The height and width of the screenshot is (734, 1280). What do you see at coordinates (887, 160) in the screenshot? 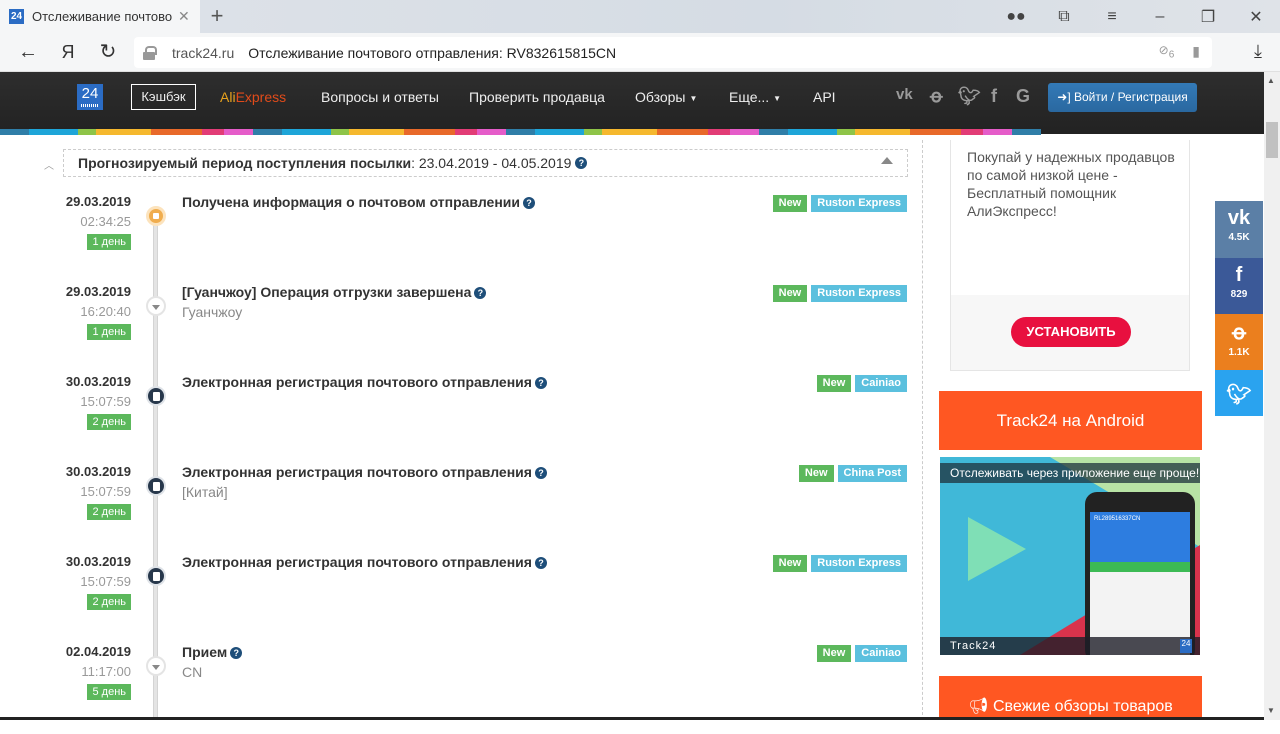
I see `collapse-triangle-icon` at bounding box center [887, 160].